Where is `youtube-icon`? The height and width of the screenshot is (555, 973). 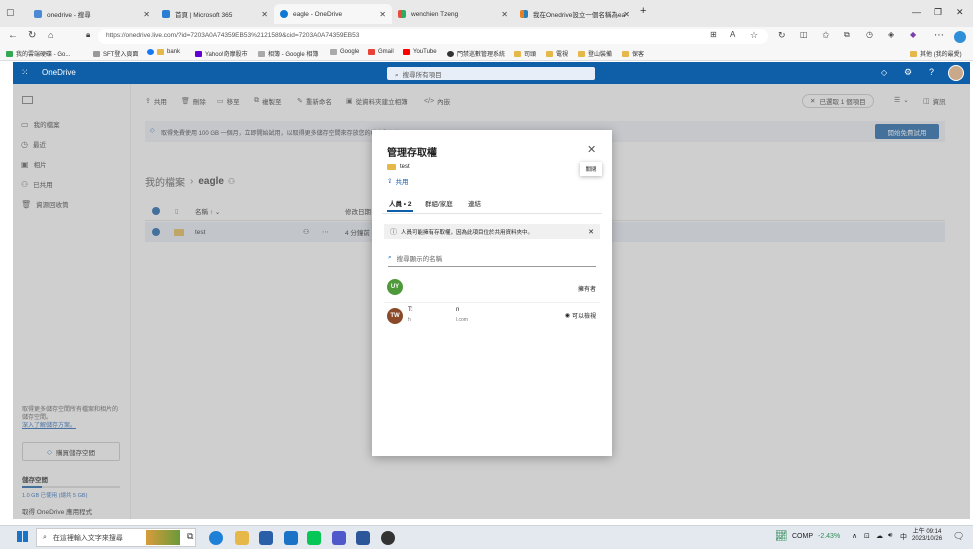
youtube-icon is located at coordinates (406, 52).